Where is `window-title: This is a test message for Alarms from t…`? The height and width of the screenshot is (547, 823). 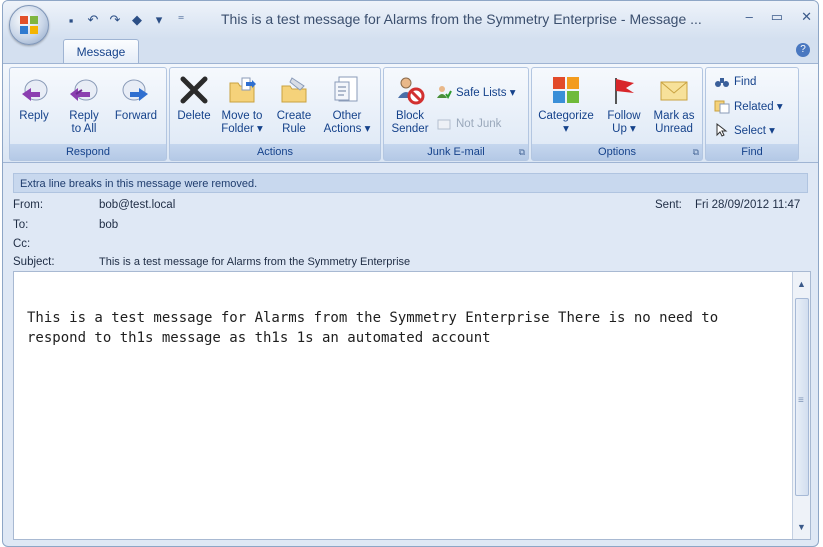
window-title: This is a test message for Alarms from t… is located at coordinates (461, 19).